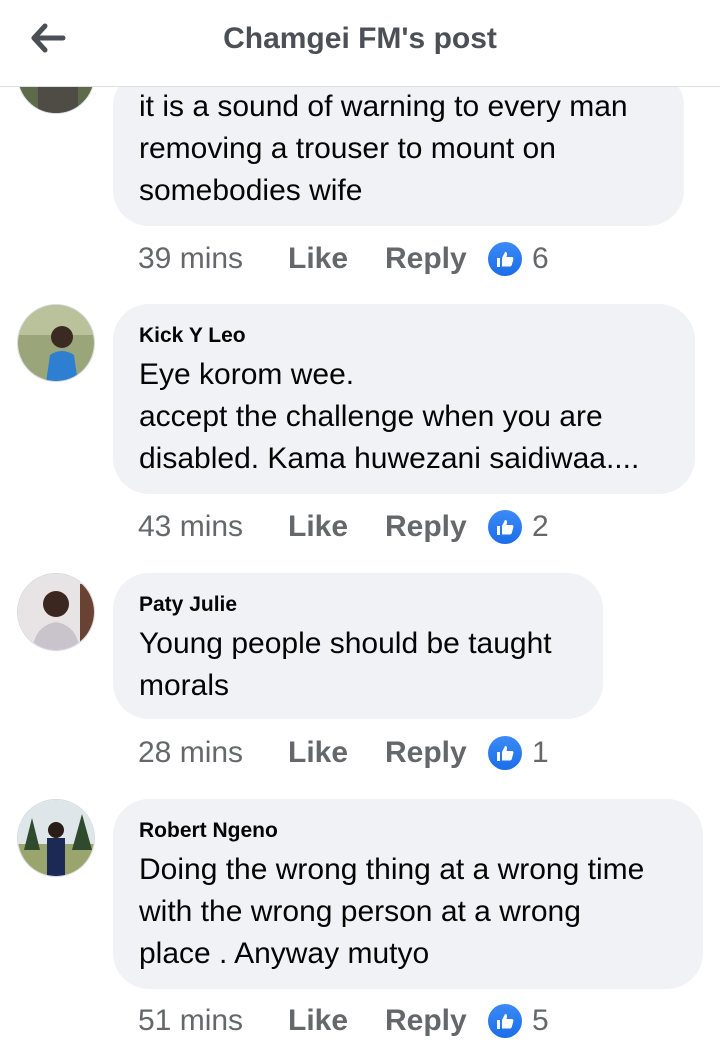 Image resolution: width=720 pixels, height=1064 pixels. I want to click on comment-author: Robert Ngeno, so click(408, 831).